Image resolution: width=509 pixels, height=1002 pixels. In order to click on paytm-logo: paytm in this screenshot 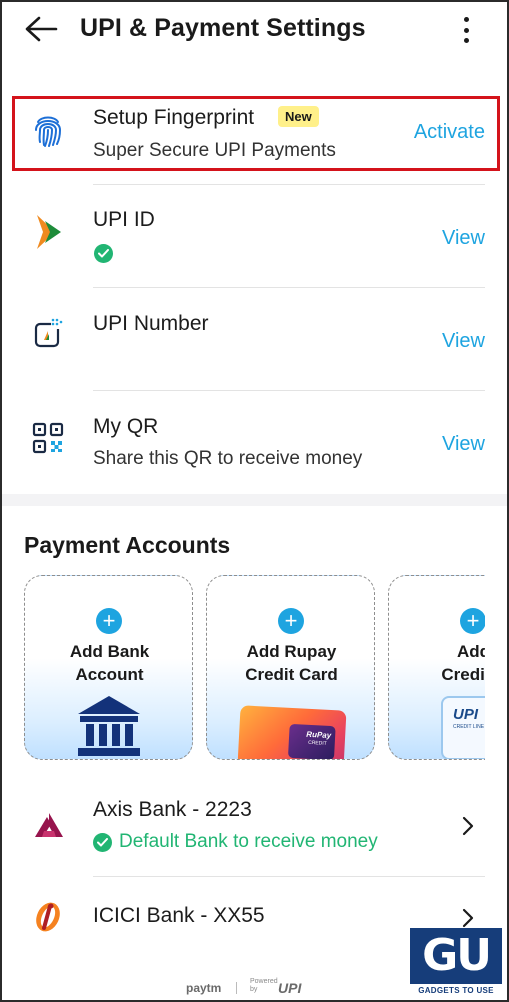, I will do `click(204, 988)`.